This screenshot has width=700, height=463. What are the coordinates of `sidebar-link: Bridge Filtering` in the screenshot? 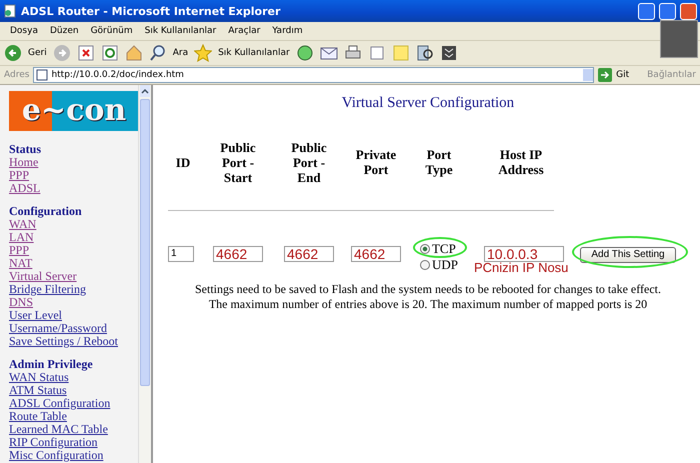 It's located at (47, 289).